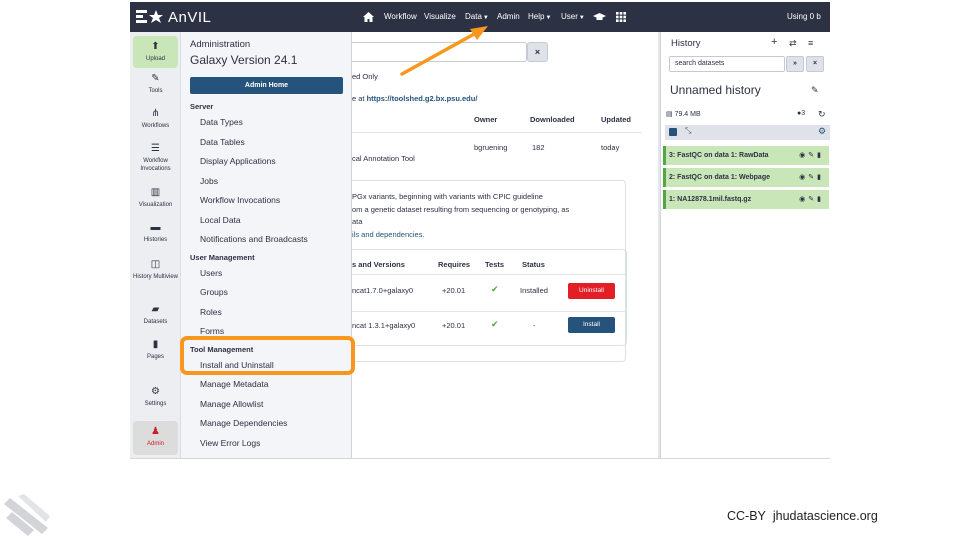 Image resolution: width=960 pixels, height=540 pixels. What do you see at coordinates (155, 78) in the screenshot?
I see `wrench-icon: ✎` at bounding box center [155, 78].